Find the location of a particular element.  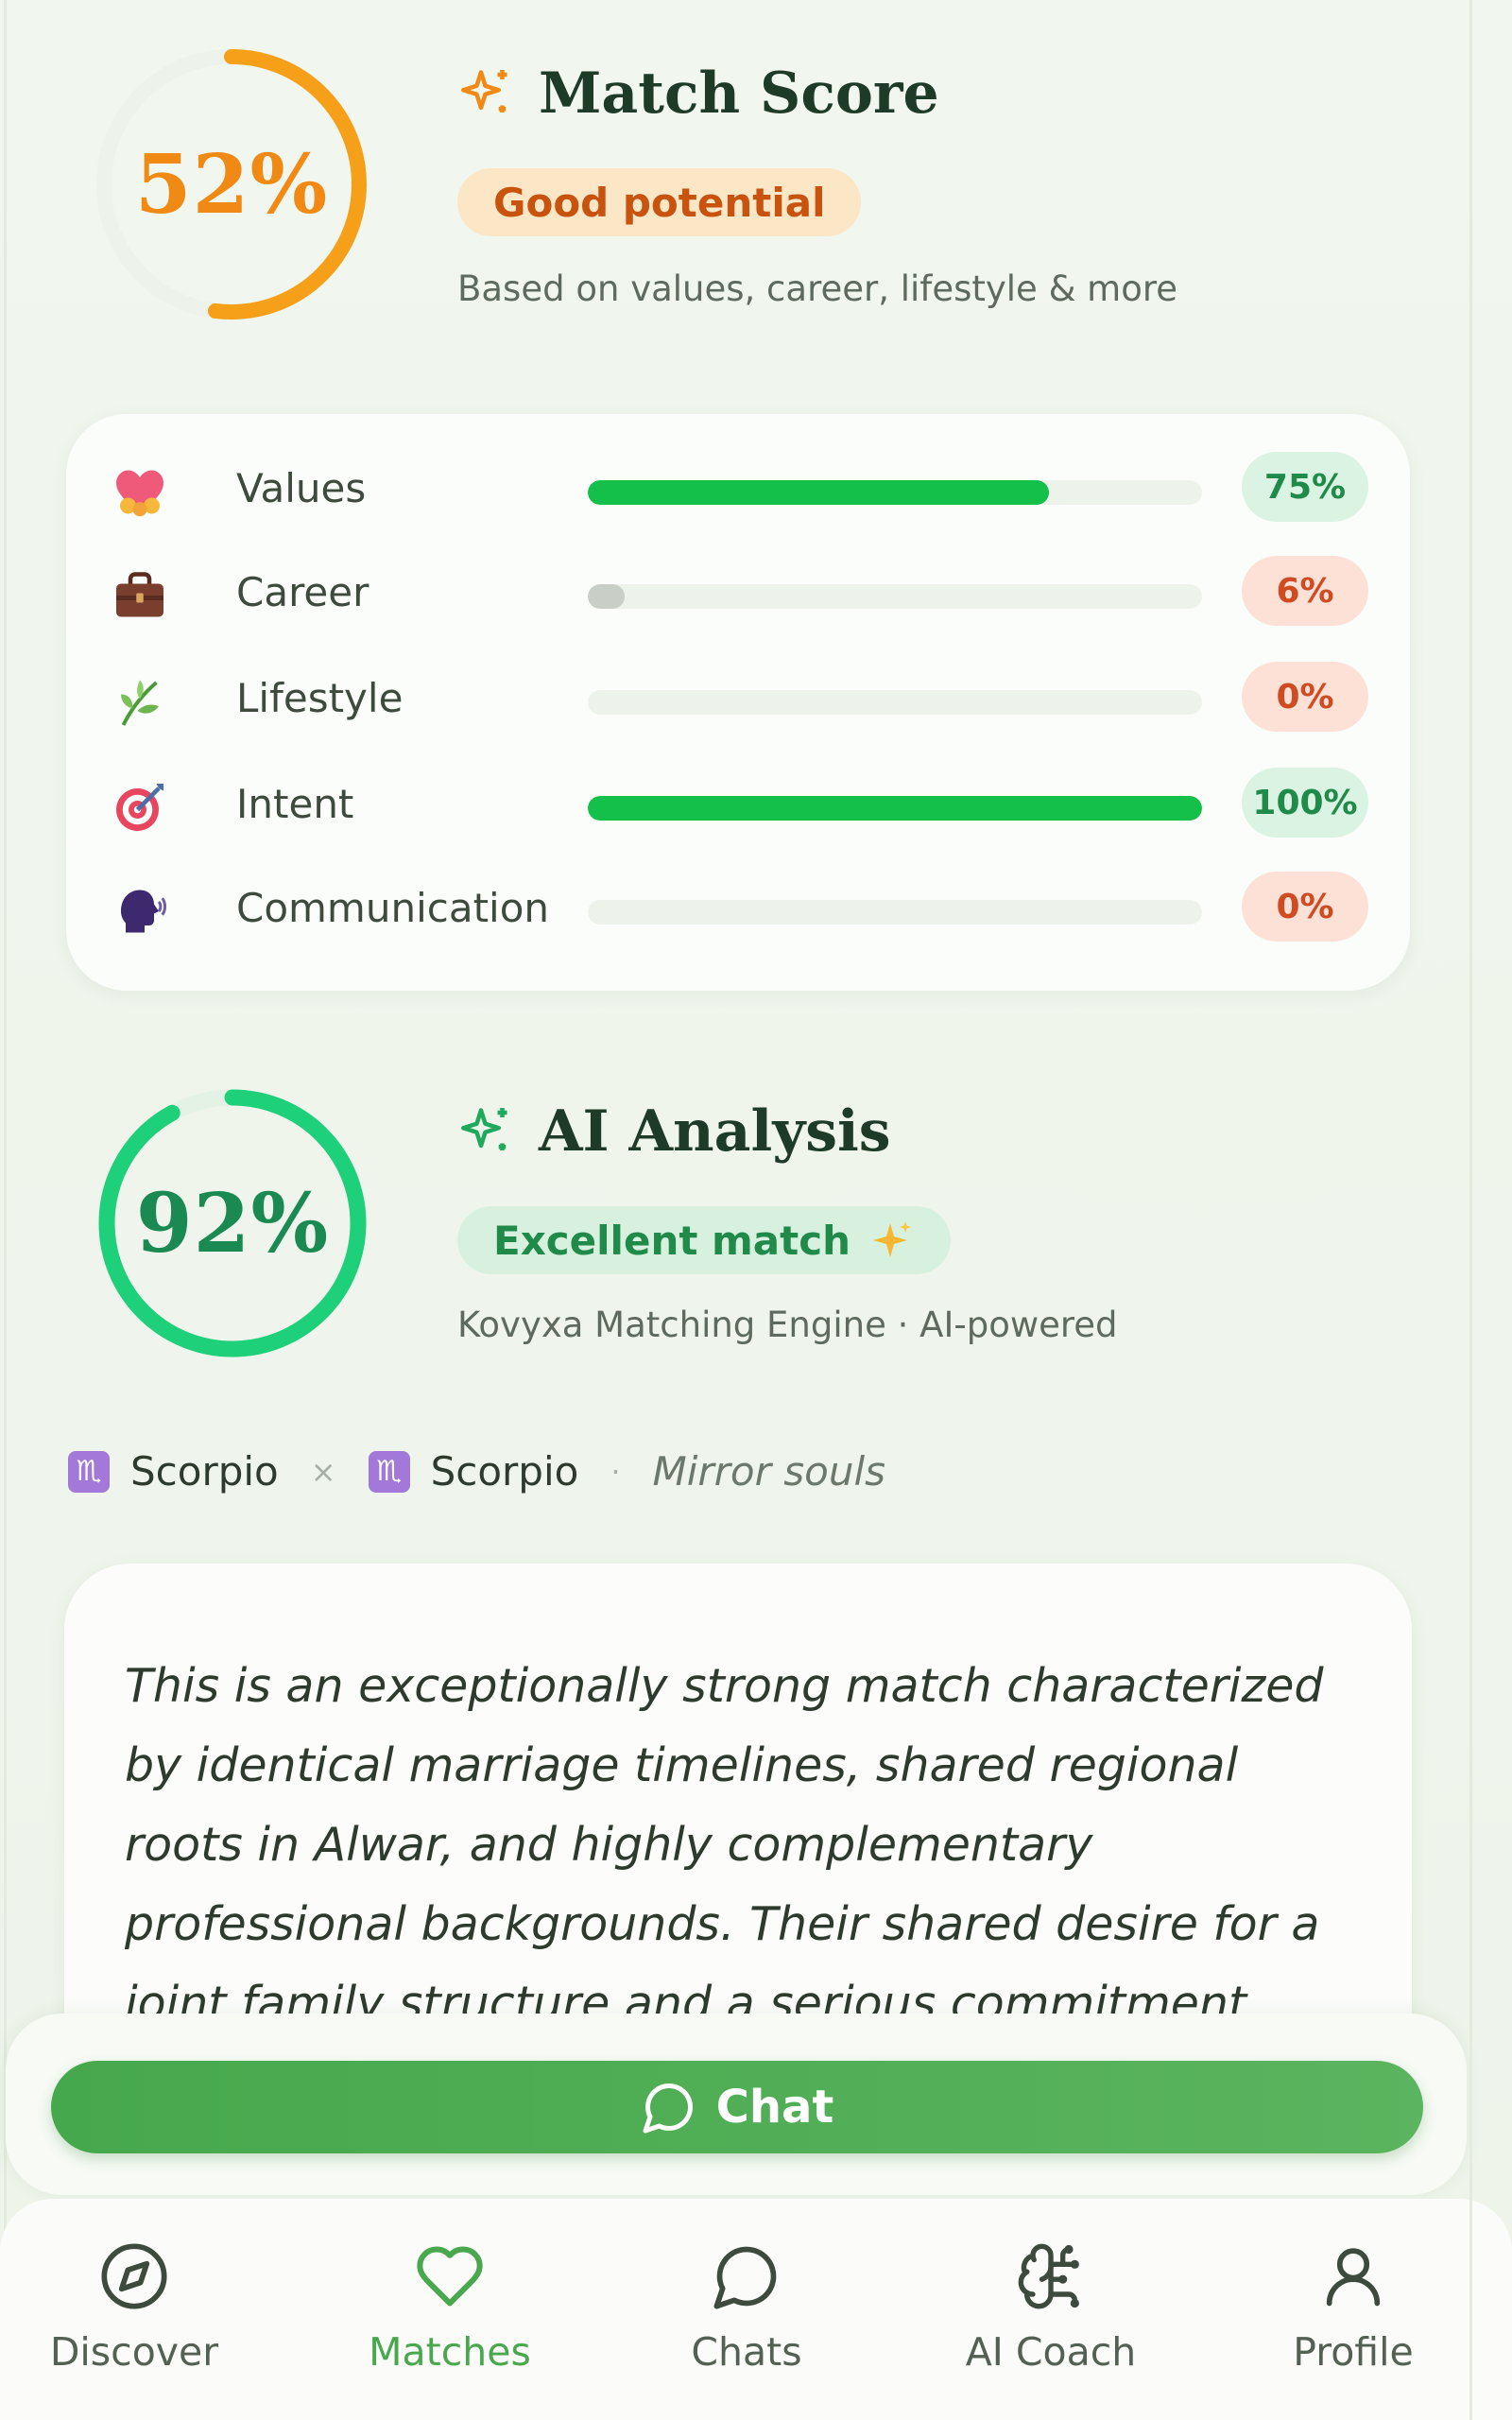

breakdown-percent-badge: 100% is located at coordinates (1305, 803).